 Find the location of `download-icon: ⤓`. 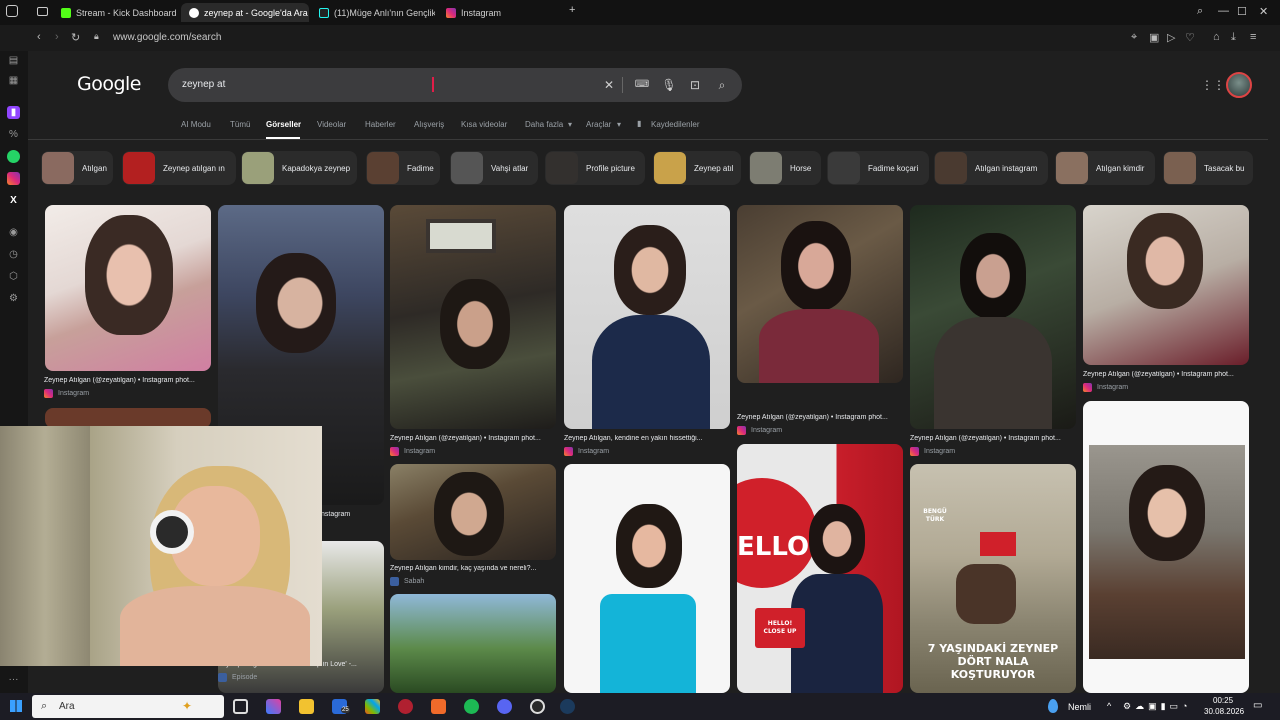

download-icon: ⤓ is located at coordinates (1233, 37).